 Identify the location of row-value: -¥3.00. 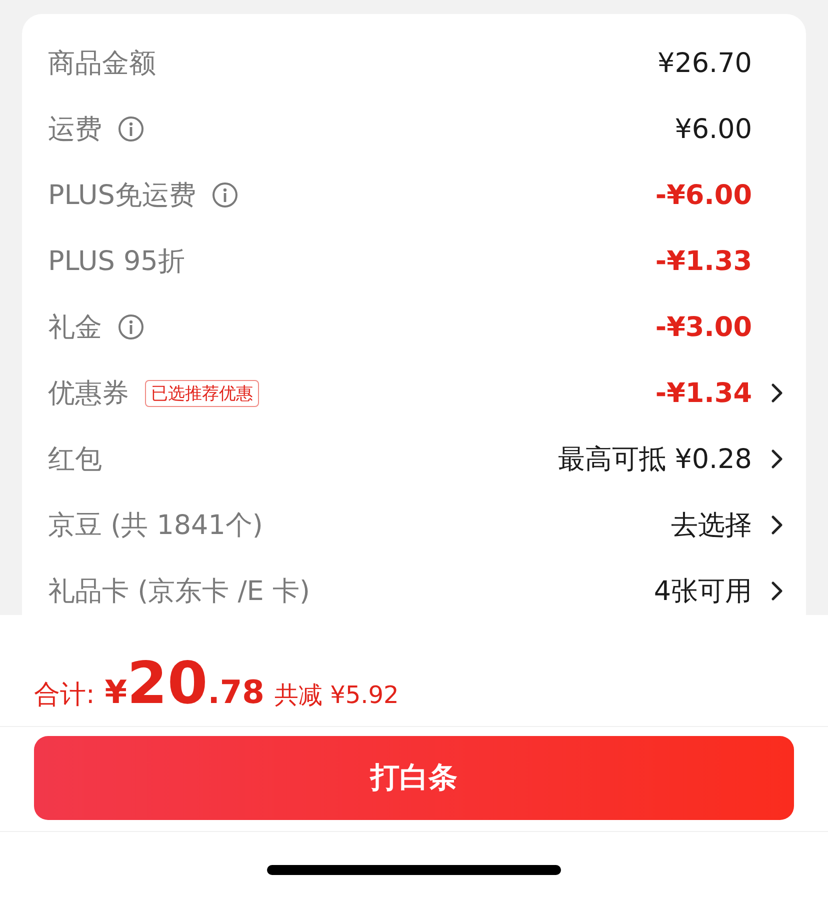
(703, 327).